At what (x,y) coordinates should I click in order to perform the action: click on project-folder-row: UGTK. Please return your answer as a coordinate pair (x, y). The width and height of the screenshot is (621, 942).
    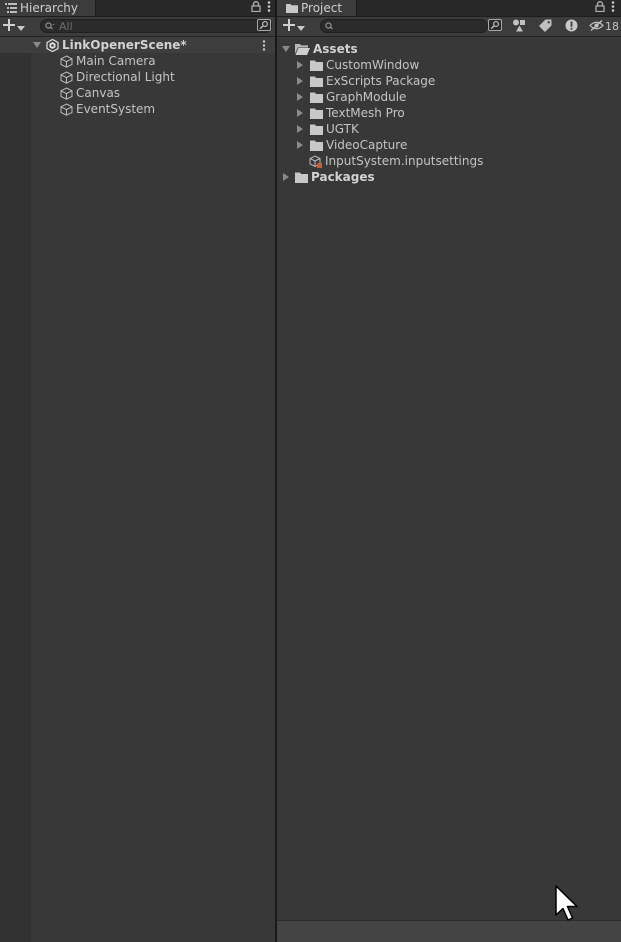
    Looking at the image, I should click on (449, 129).